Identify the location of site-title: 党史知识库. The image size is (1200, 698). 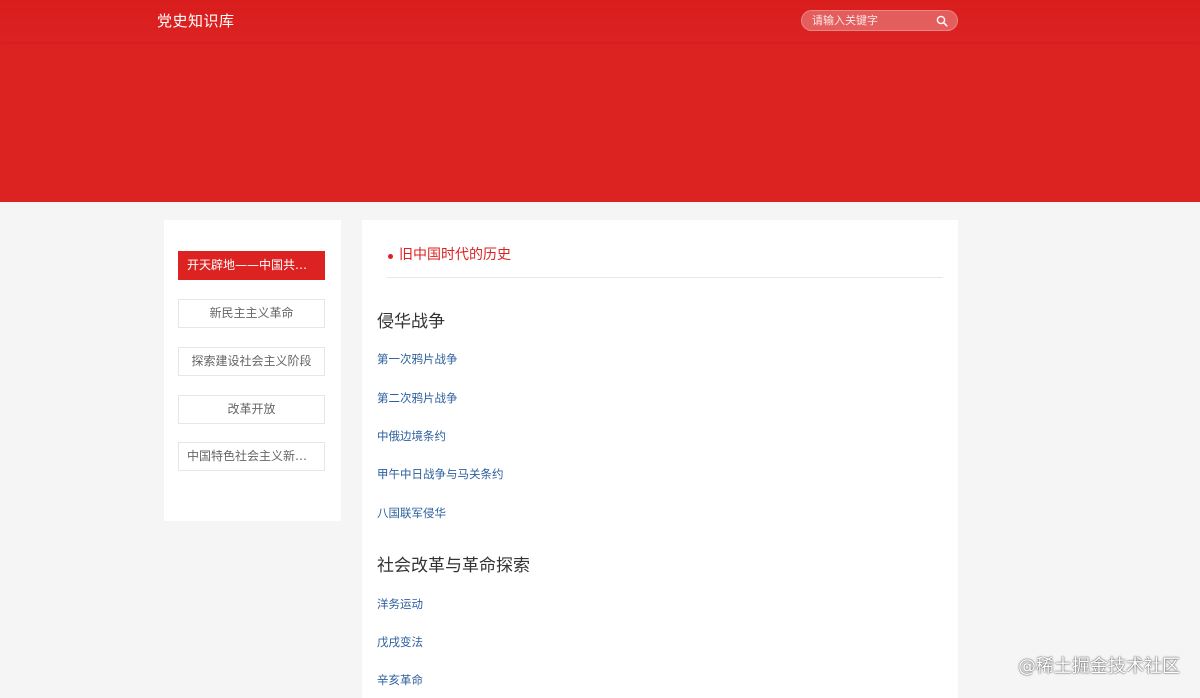
(196, 21).